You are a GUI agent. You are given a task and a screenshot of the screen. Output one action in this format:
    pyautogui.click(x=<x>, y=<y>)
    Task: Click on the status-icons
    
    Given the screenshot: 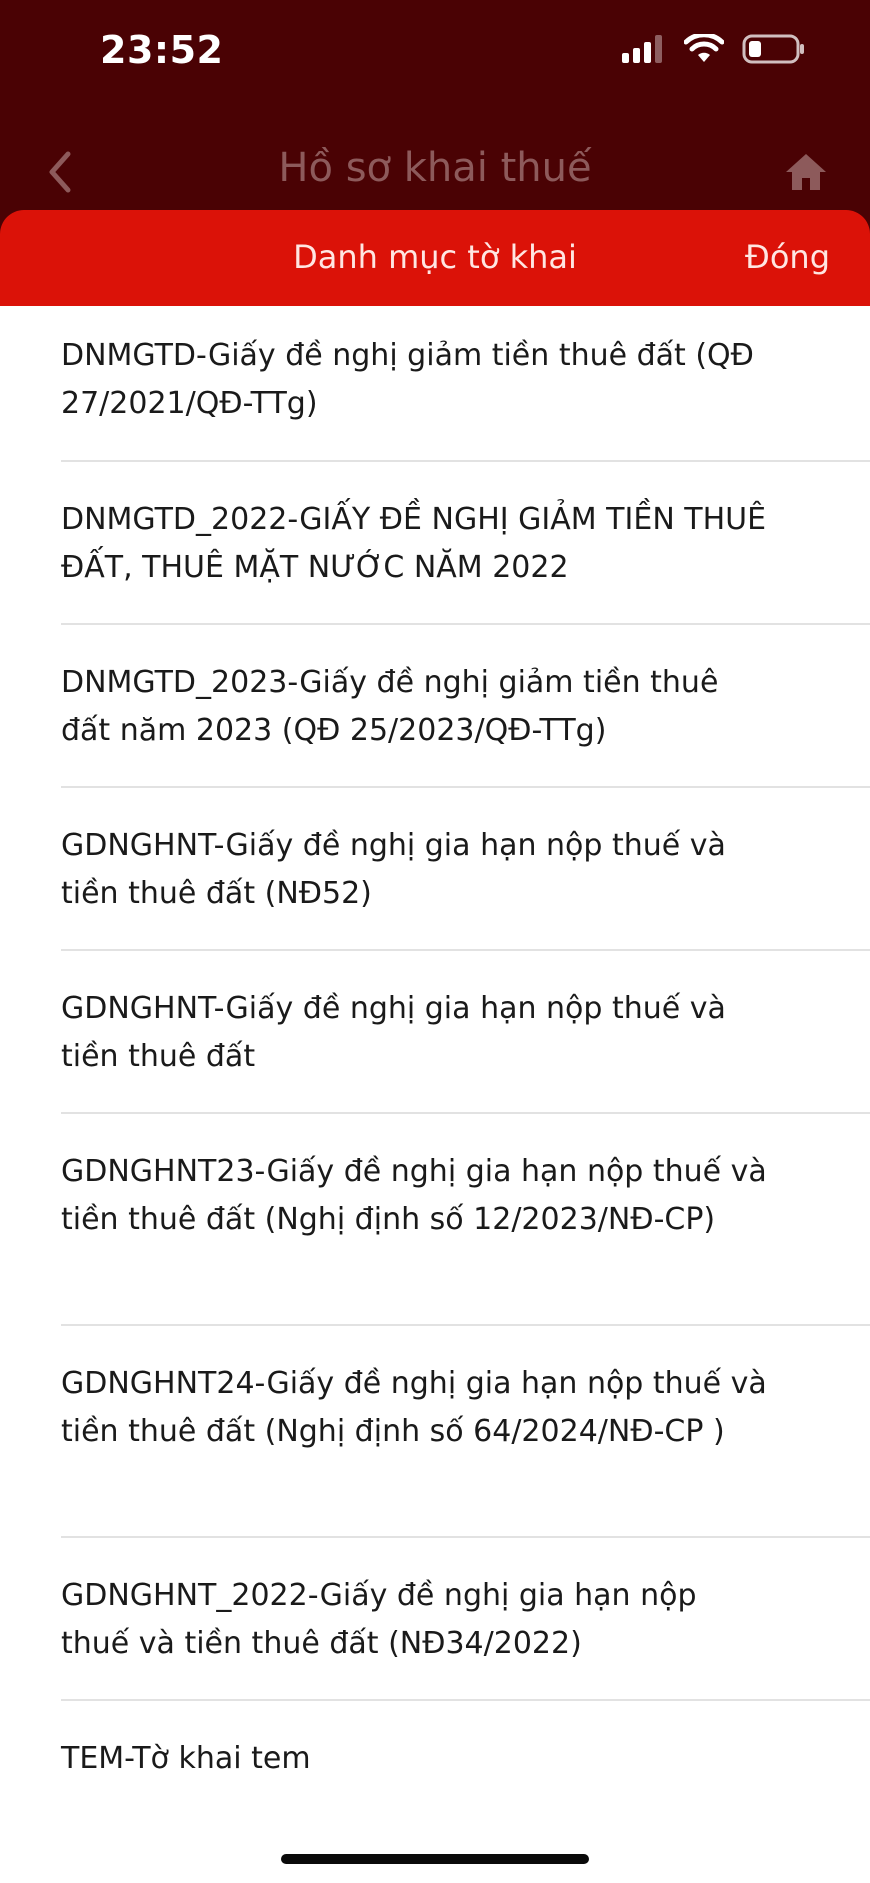 What is the action you would take?
    pyautogui.click(x=714, y=49)
    